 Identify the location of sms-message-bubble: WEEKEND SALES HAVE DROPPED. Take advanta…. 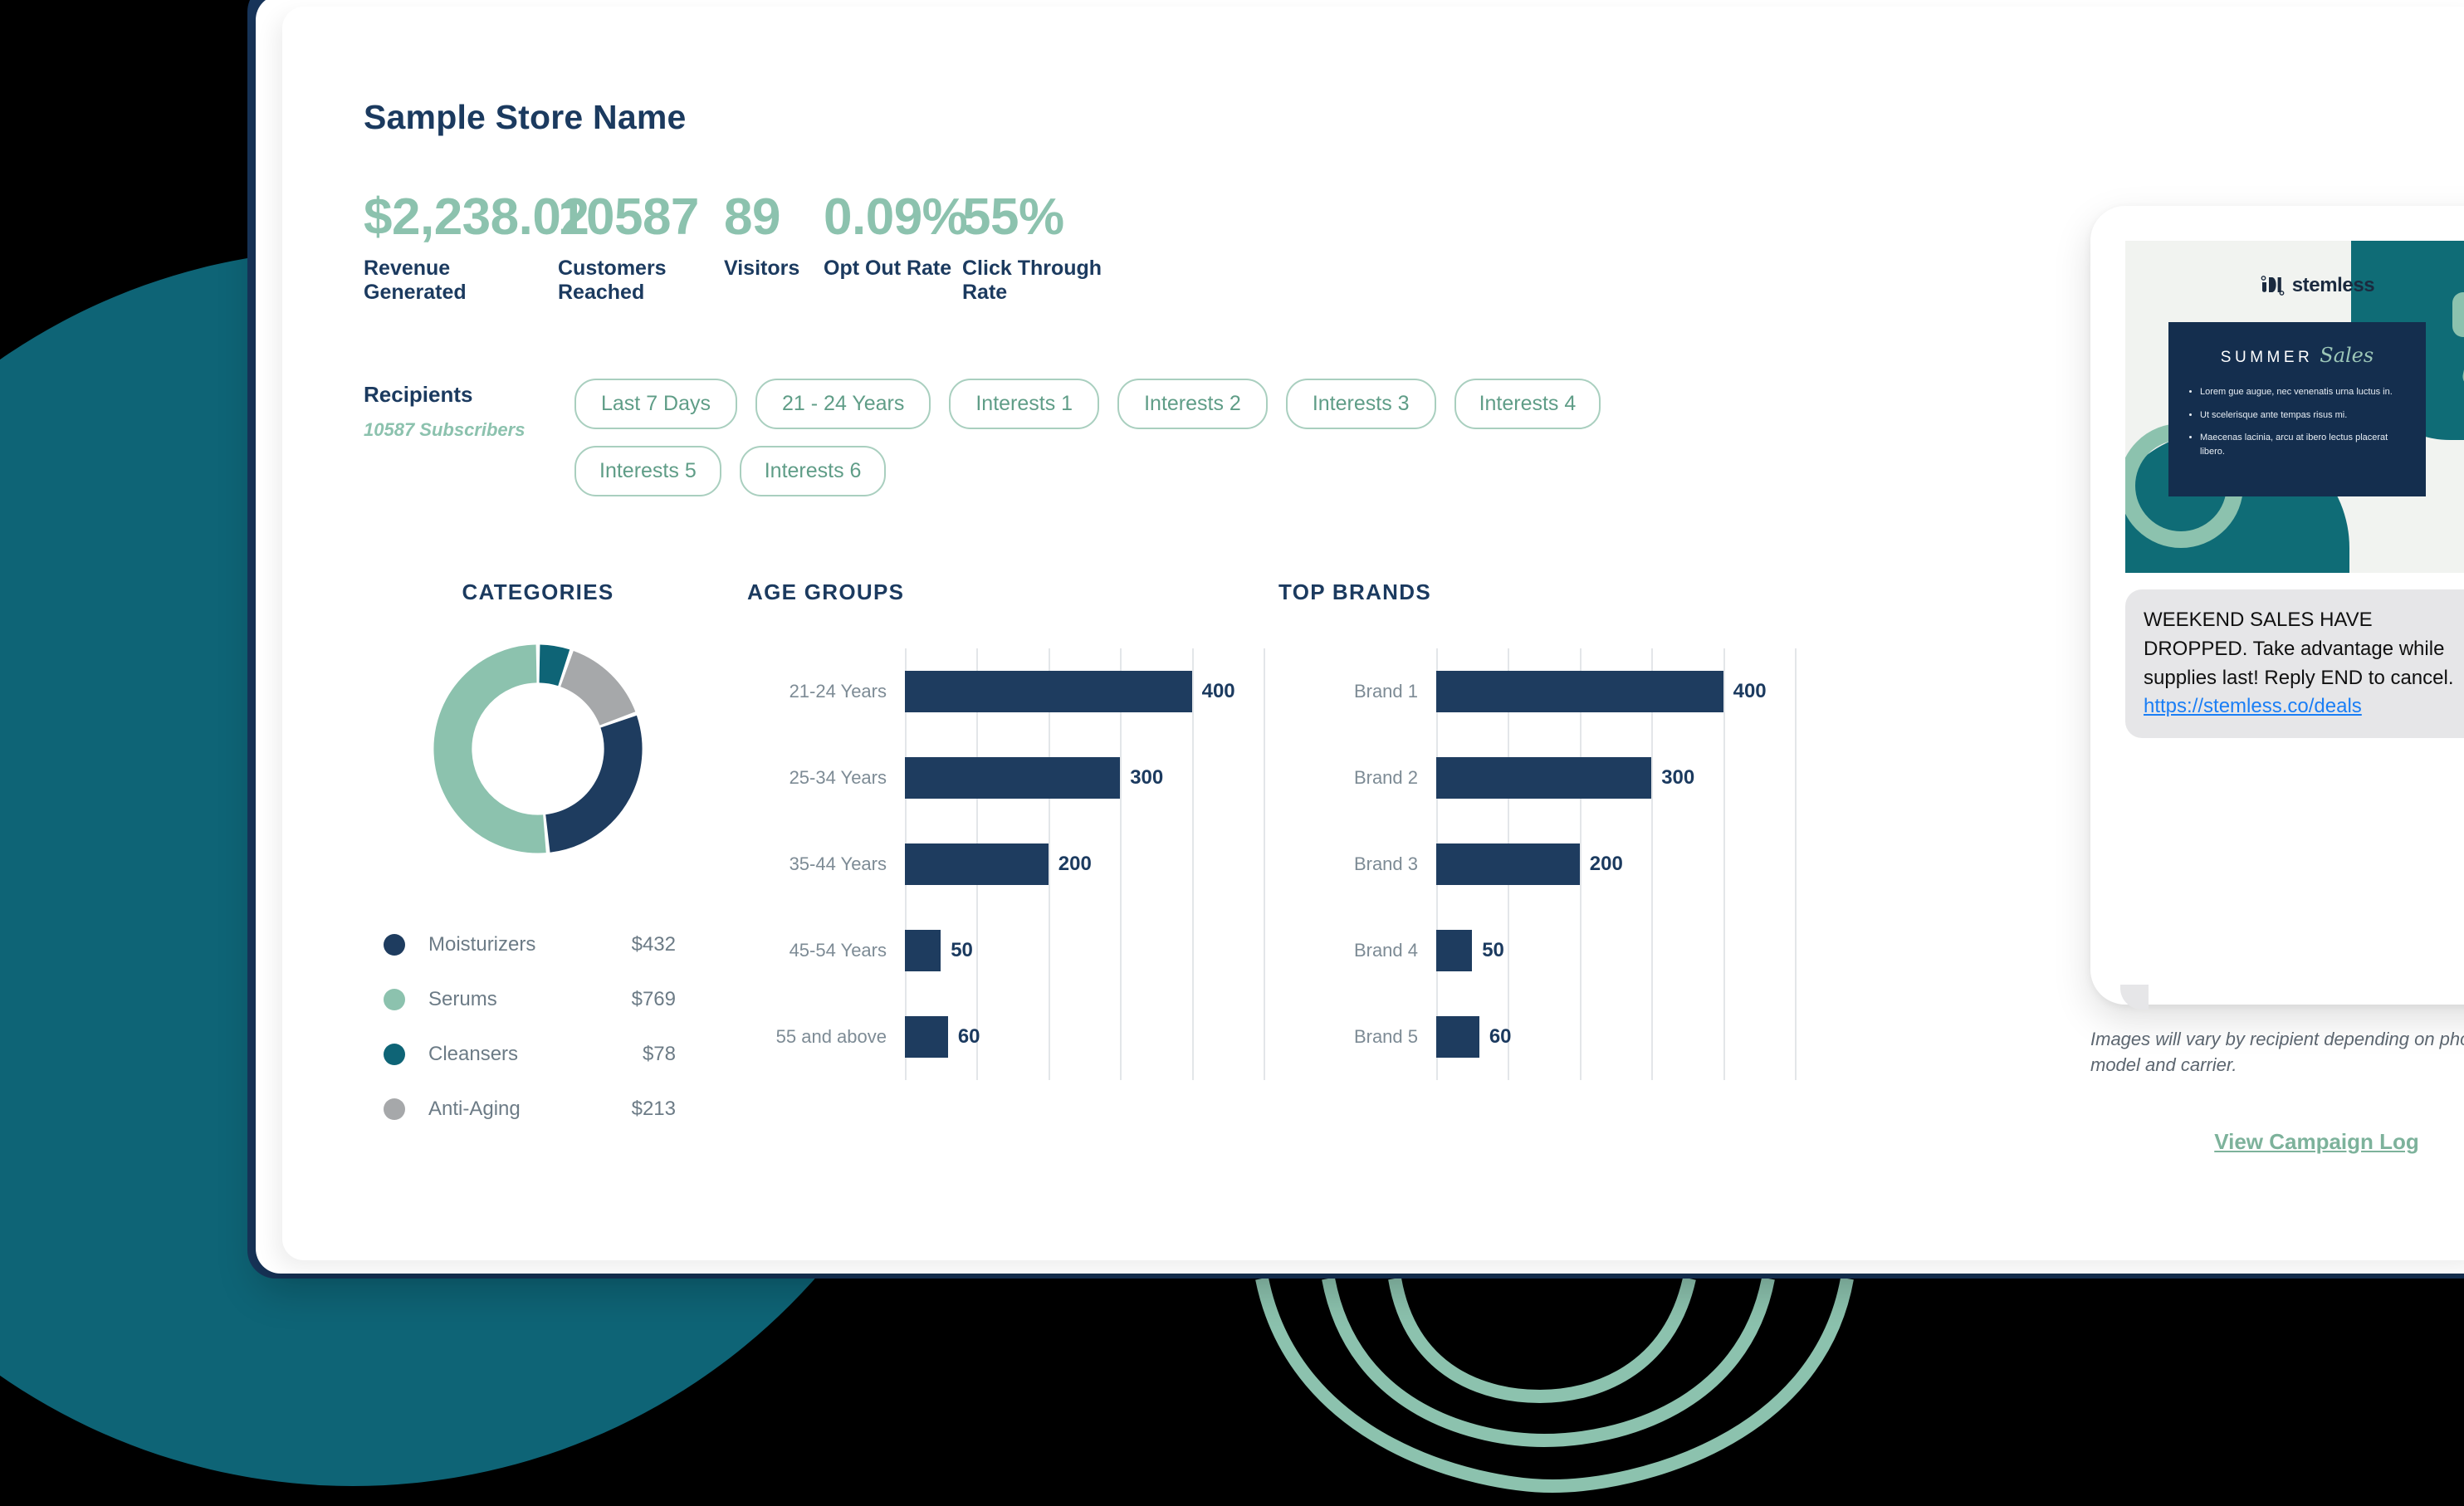
(2294, 664).